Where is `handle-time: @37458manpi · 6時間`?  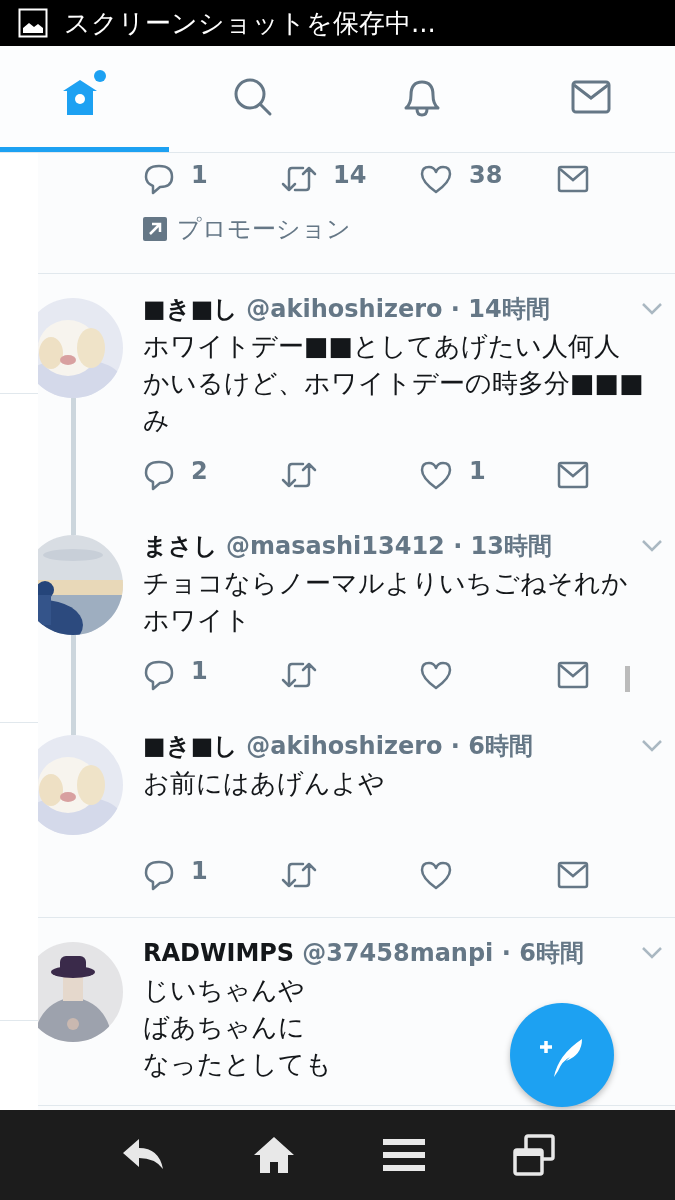 handle-time: @37458manpi · 6時間 is located at coordinates (443, 953).